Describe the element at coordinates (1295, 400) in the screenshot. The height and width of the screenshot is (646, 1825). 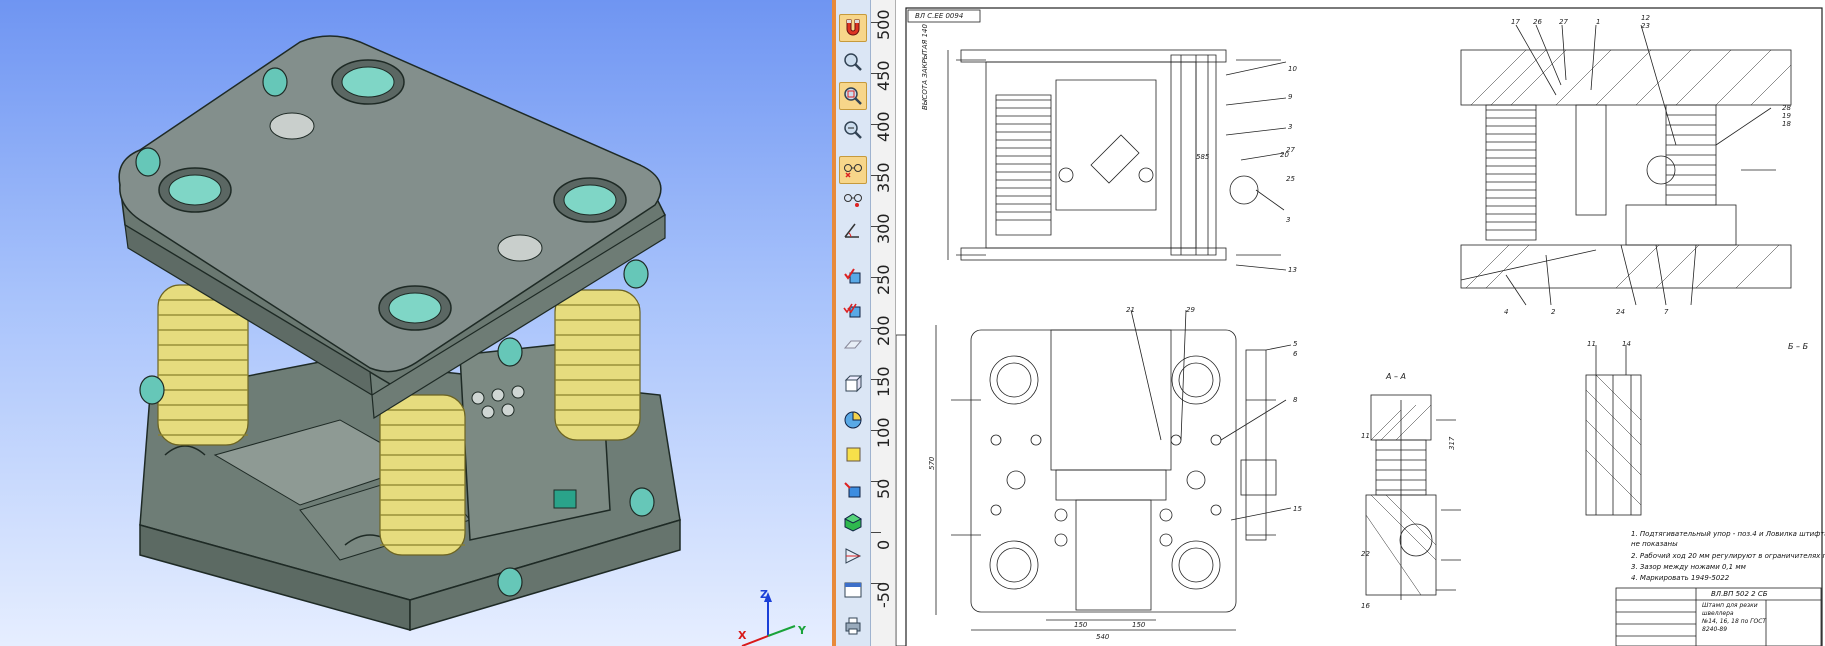
I see `leader-label: 8` at that location.